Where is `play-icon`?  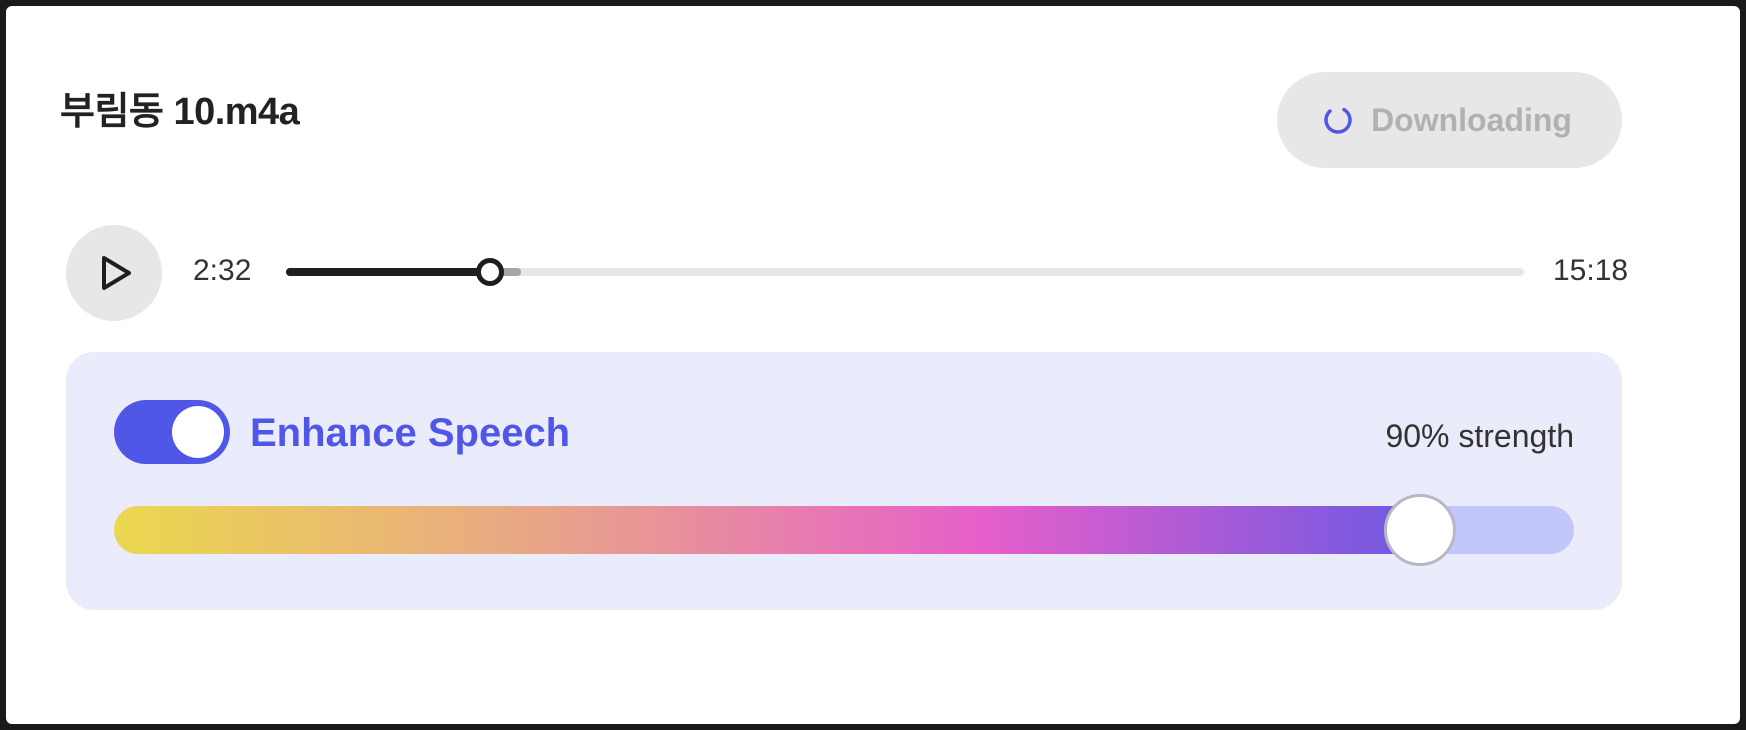
play-icon is located at coordinates (116, 273).